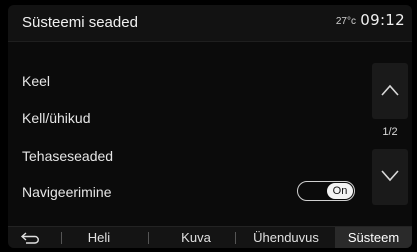 This screenshot has width=417, height=252. I want to click on chevron-up-icon, so click(390, 90).